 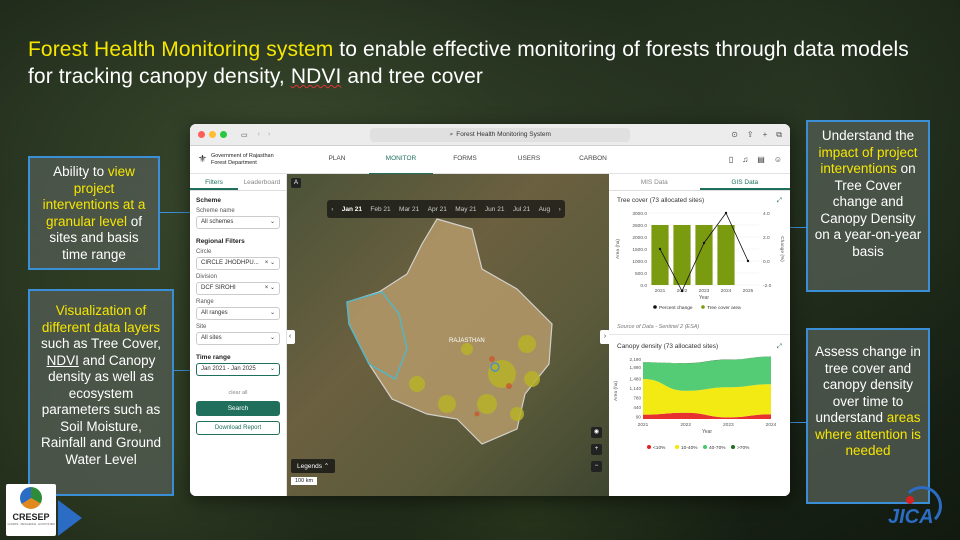 What do you see at coordinates (244, 135) in the screenshot?
I see `sidebar-toggle-icon: ▭` at bounding box center [244, 135].